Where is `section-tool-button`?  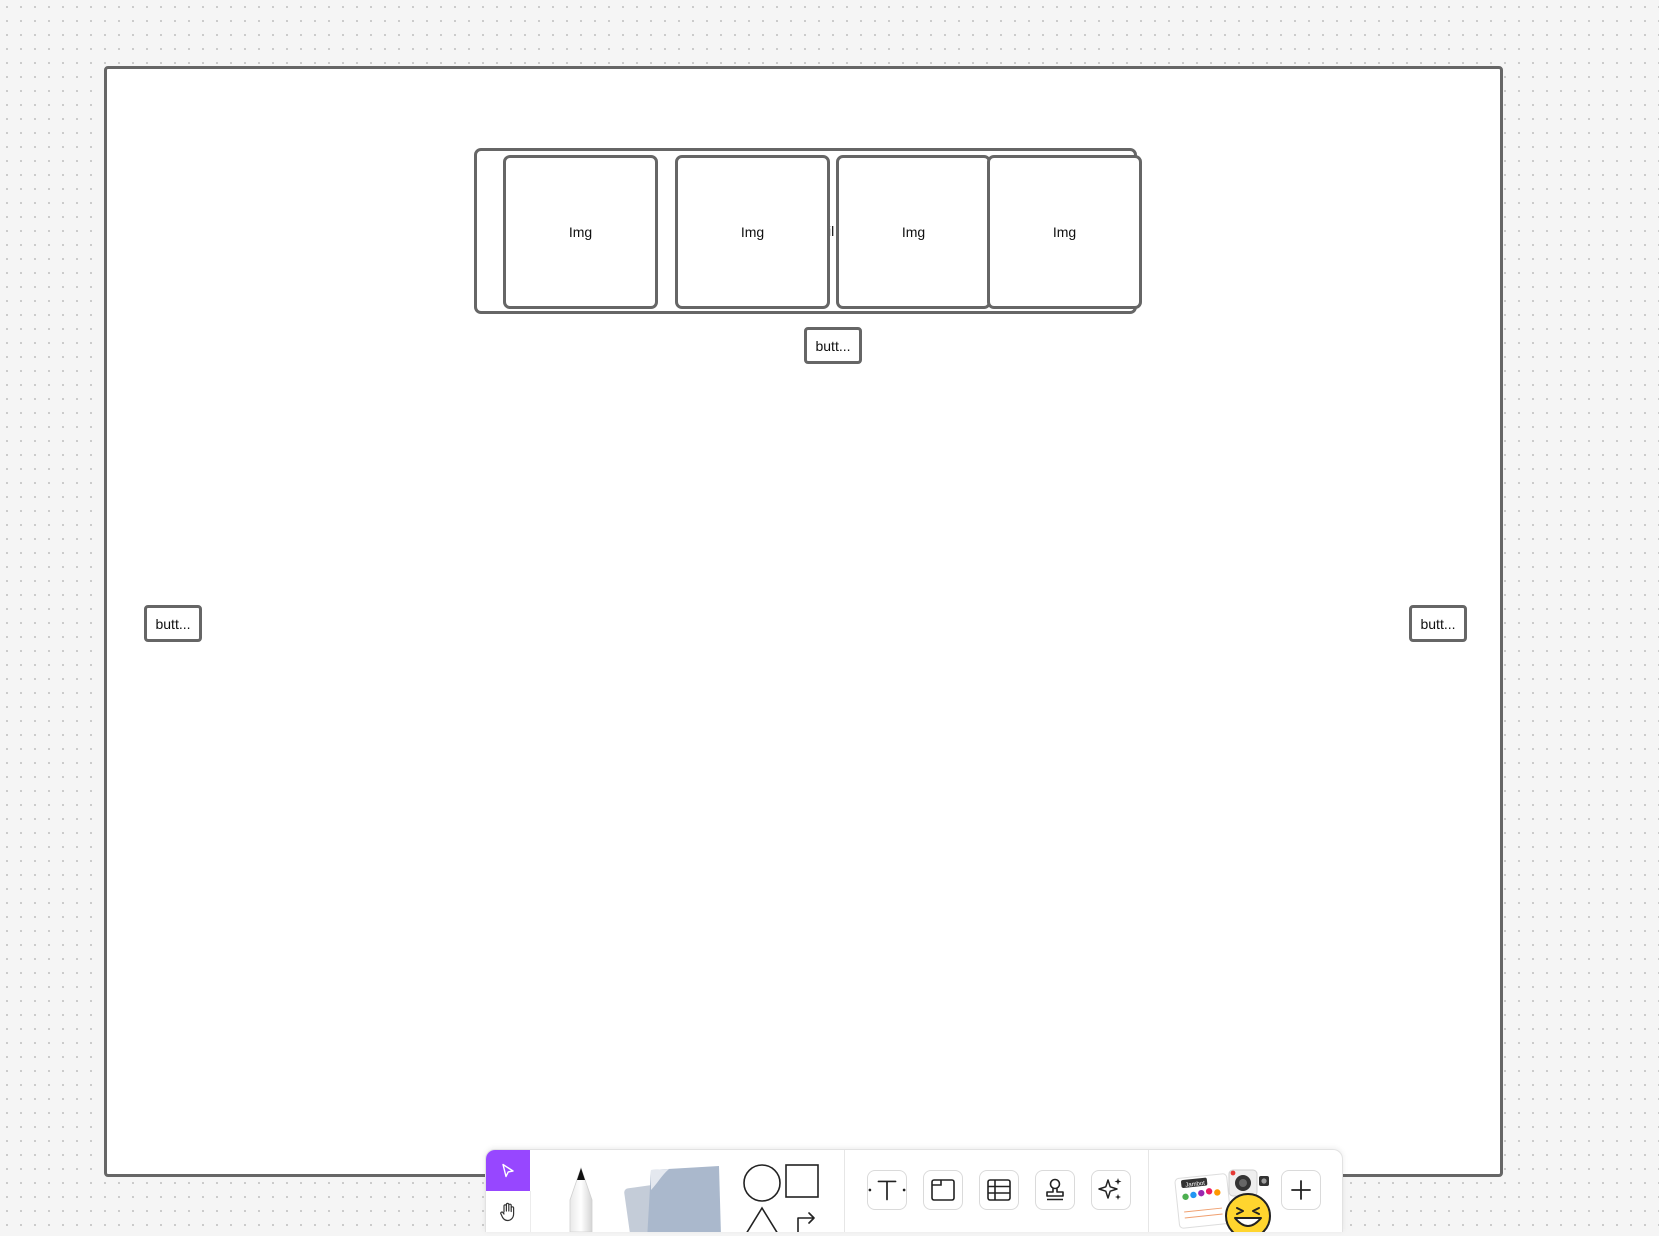
section-tool-button is located at coordinates (943, 1190).